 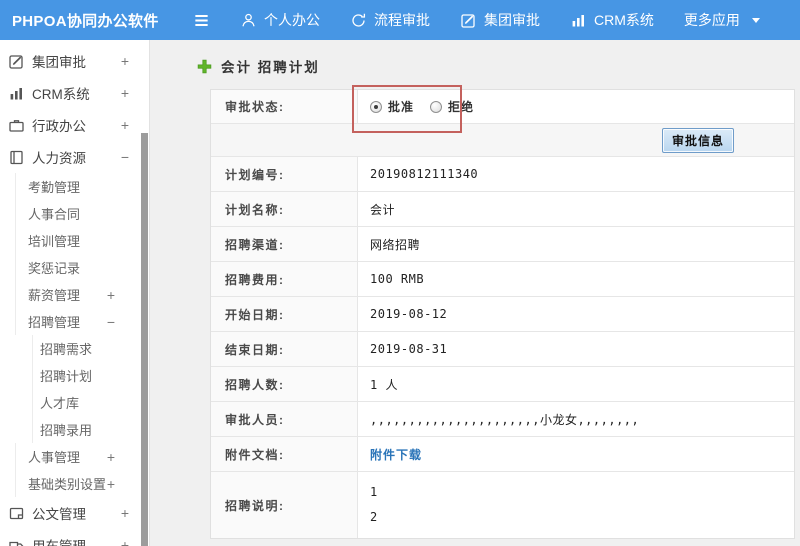 What do you see at coordinates (502, 384) in the screenshot?
I see `detail-row: 招聘人数: 1 人` at bounding box center [502, 384].